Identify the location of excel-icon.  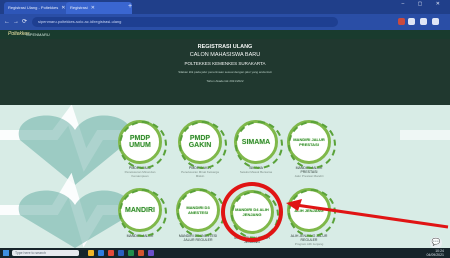
(131, 253).